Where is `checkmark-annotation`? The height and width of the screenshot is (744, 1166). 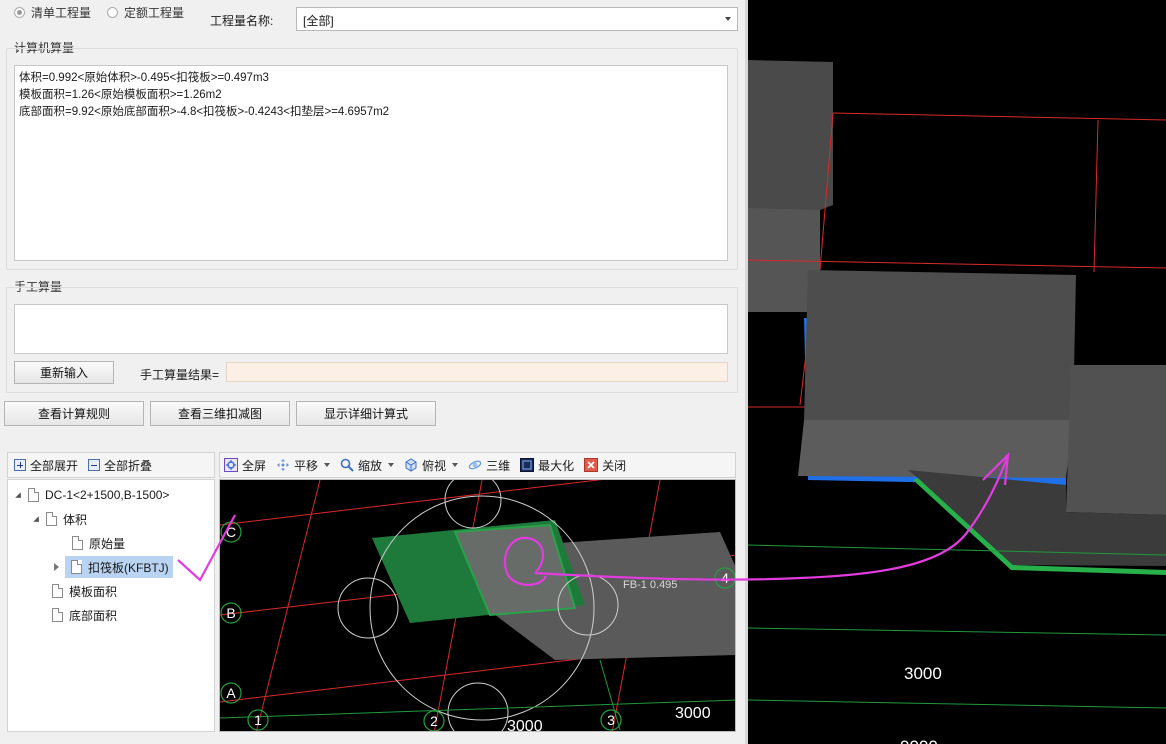
checkmark-annotation is located at coordinates (206, 548).